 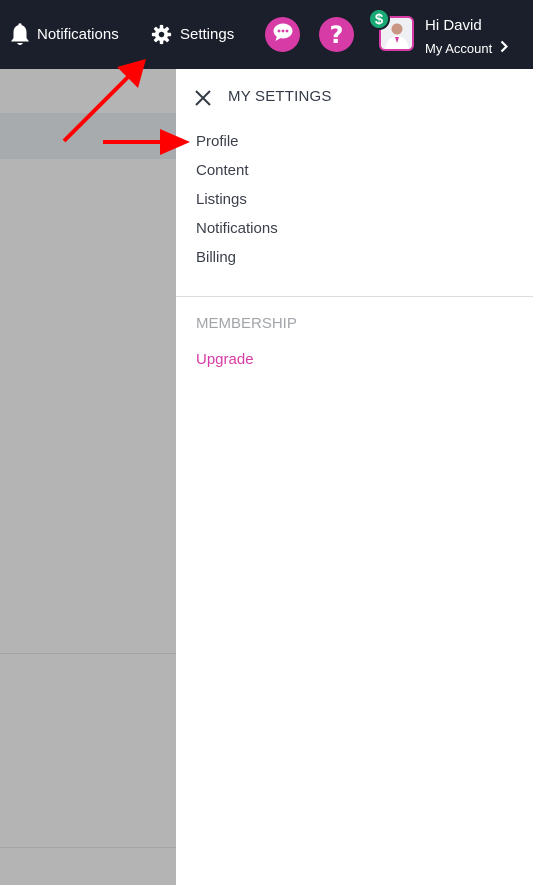 I want to click on settings-menu-item-billing: Billing, so click(x=216, y=257).